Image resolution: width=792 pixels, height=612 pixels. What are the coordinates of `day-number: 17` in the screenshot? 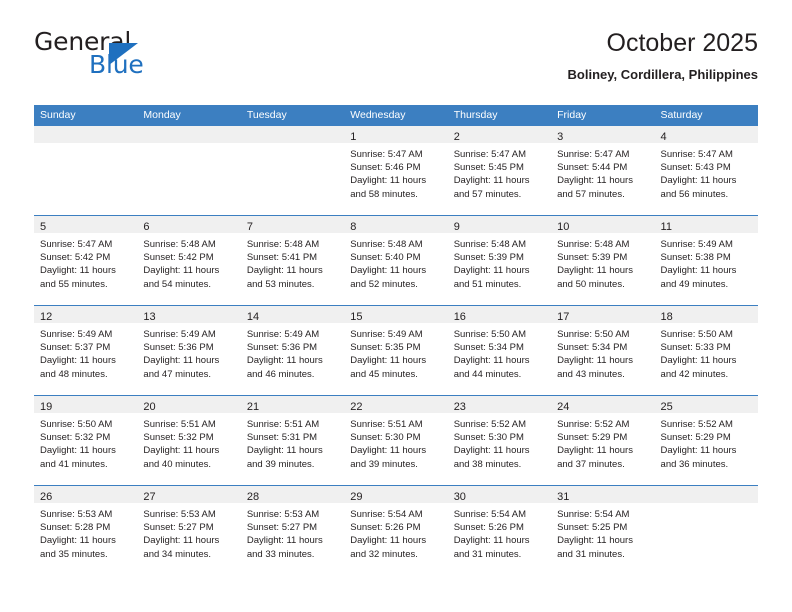 It's located at (563, 317).